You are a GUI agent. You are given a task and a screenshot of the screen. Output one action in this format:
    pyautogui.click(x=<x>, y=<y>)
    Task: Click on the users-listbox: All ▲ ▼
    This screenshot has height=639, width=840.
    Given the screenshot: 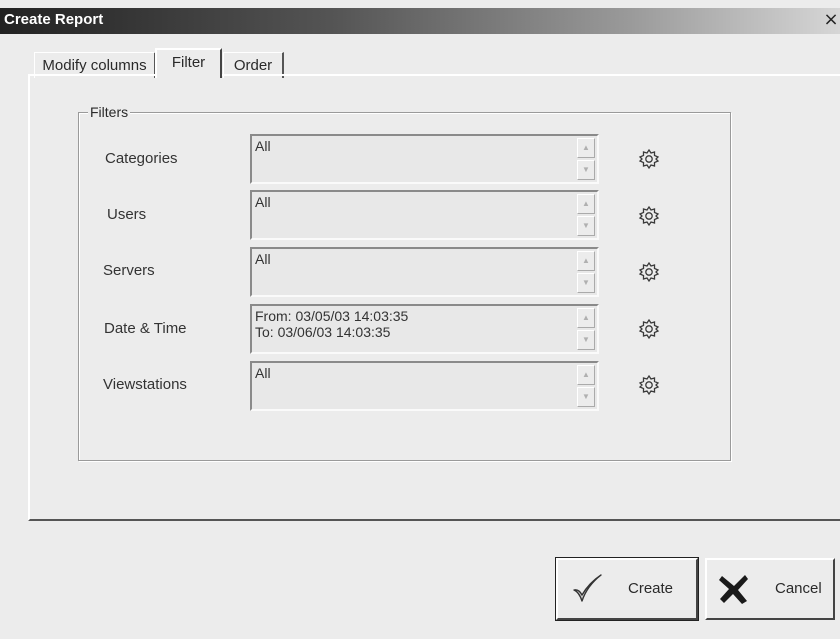 What is the action you would take?
    pyautogui.click(x=424, y=215)
    